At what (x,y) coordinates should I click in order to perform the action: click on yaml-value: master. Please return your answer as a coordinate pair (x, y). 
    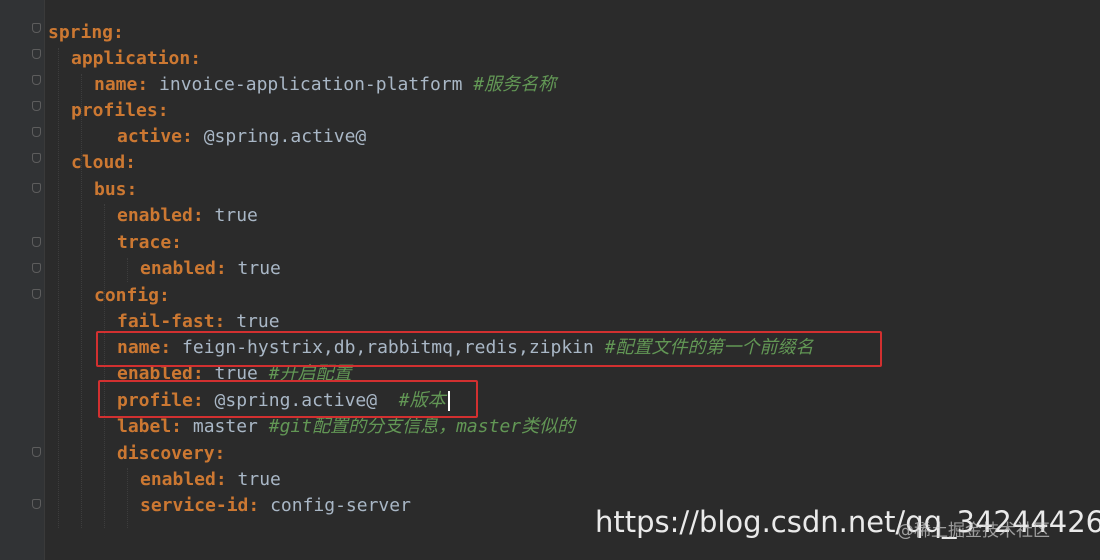
    Looking at the image, I should click on (225, 426).